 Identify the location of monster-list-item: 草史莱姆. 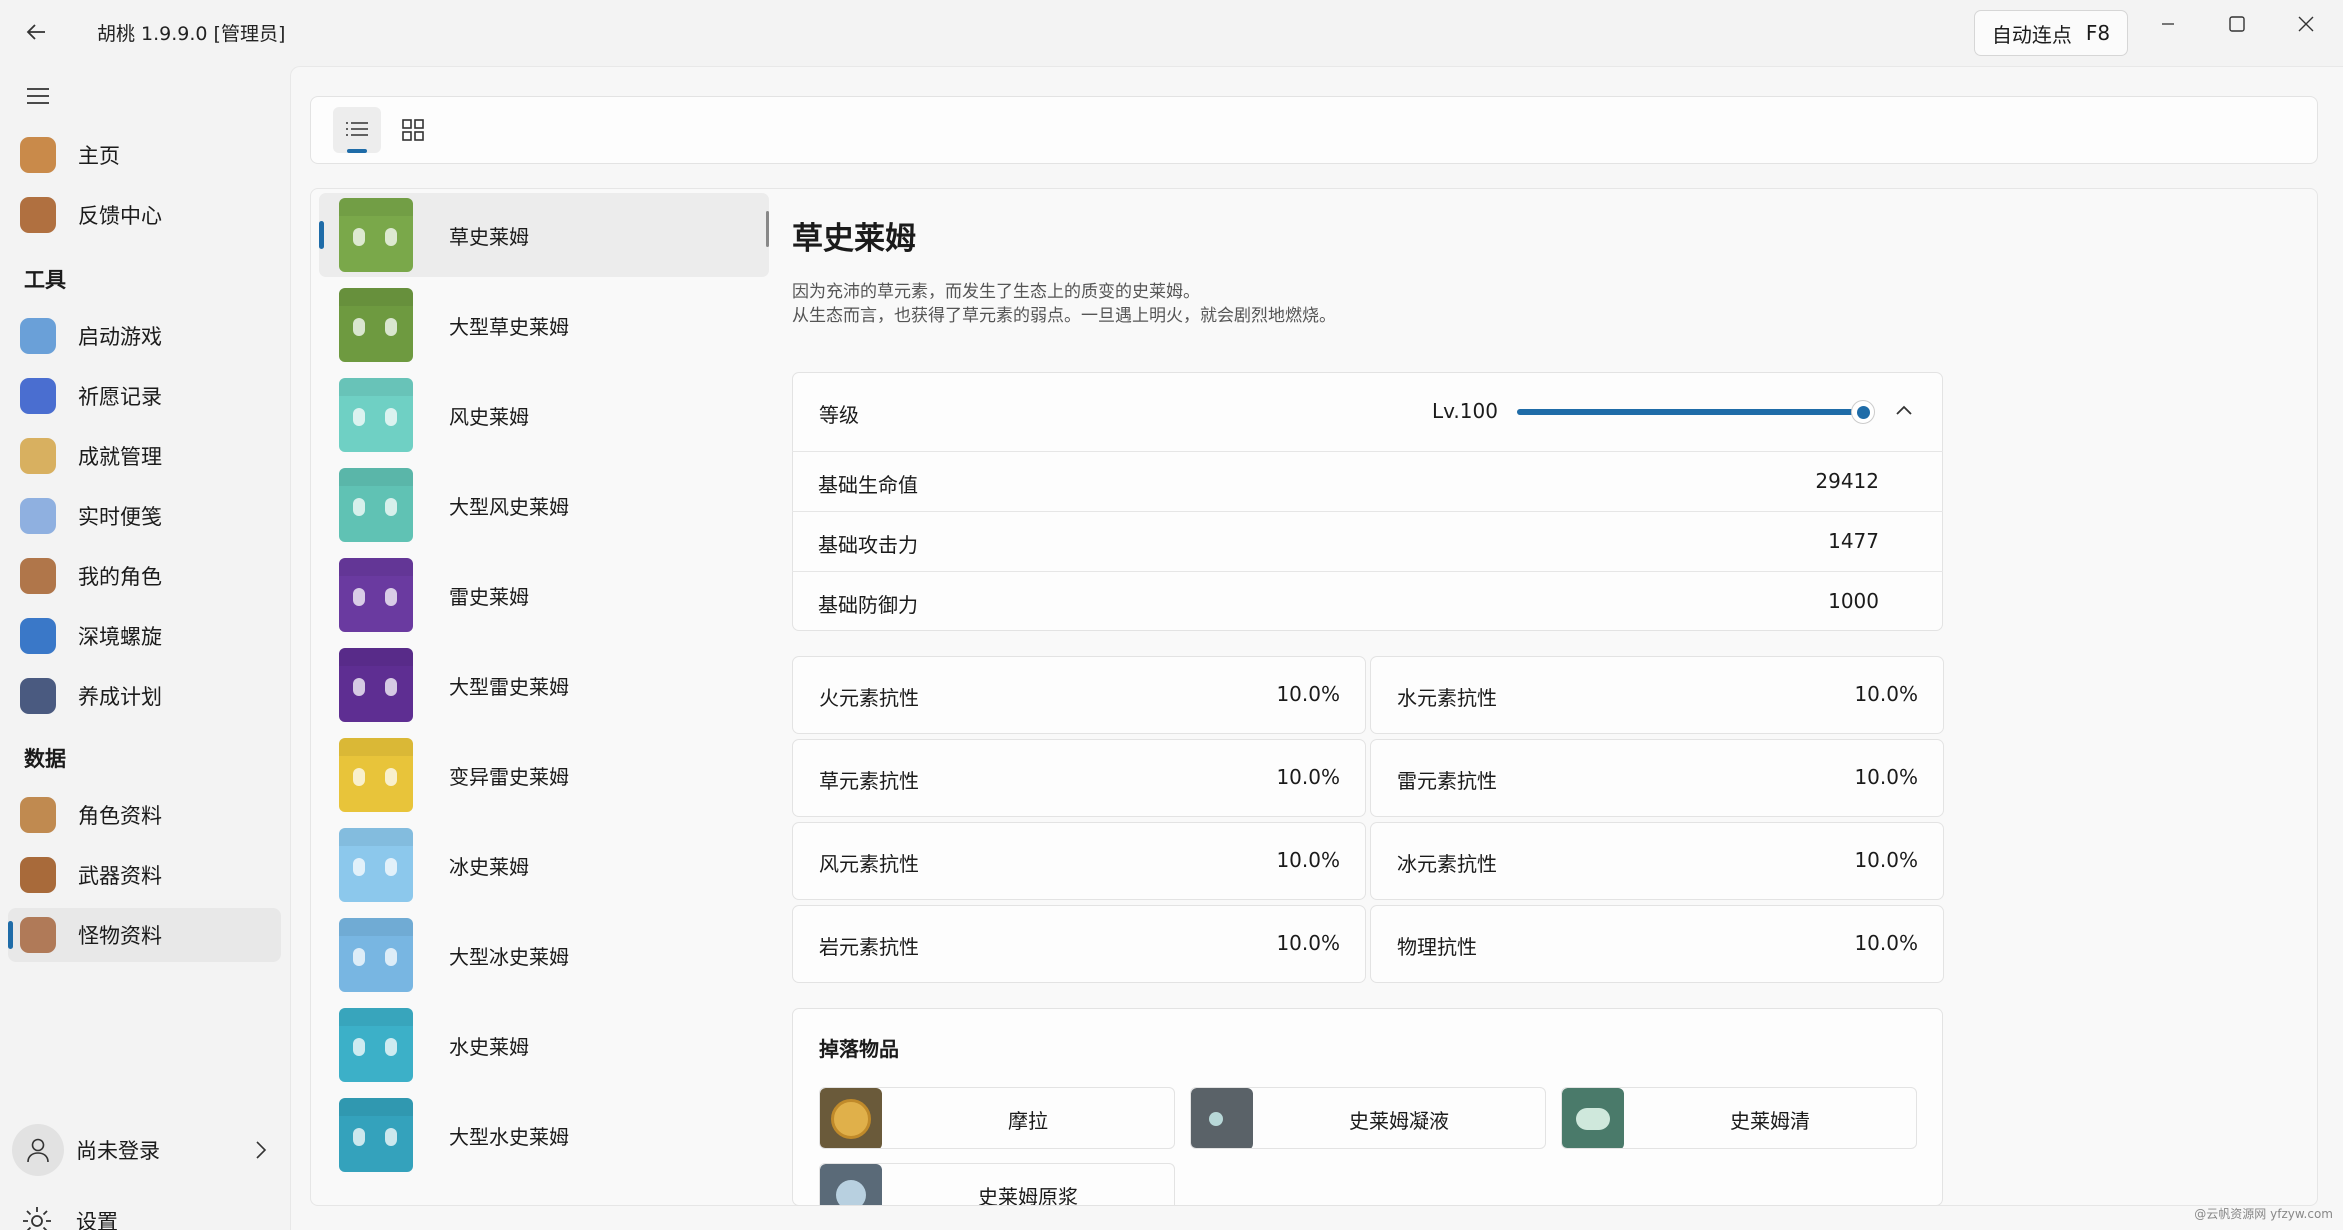
(544, 235).